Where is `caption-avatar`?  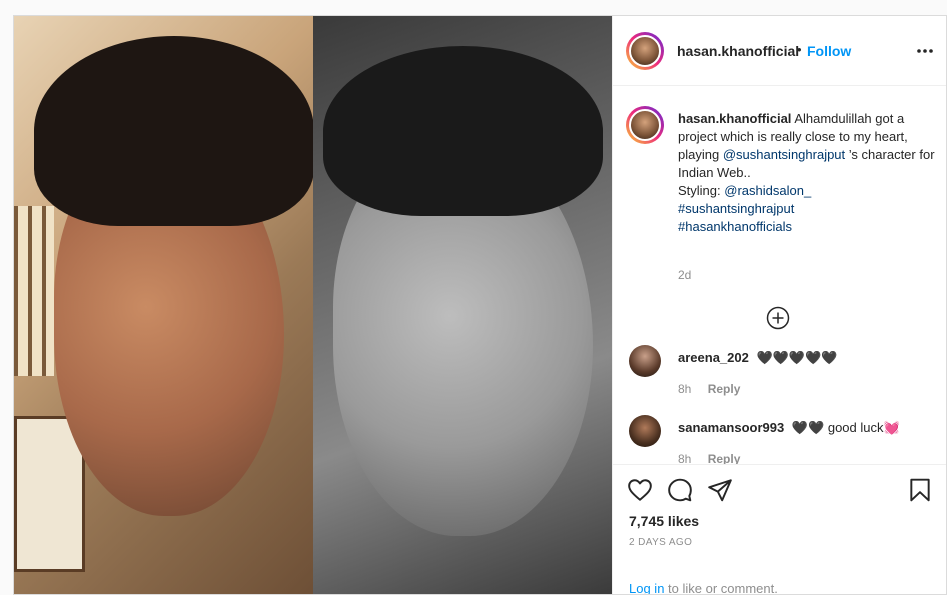
caption-avatar is located at coordinates (645, 125).